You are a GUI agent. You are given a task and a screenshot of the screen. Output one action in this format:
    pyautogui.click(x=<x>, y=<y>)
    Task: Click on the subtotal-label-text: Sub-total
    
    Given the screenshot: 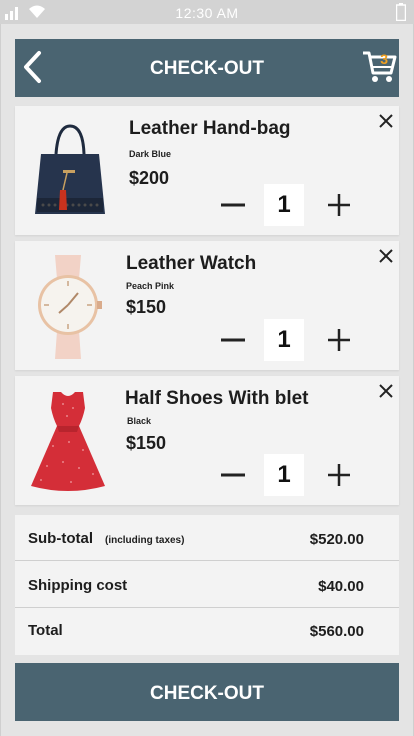 What is the action you would take?
    pyautogui.click(x=60, y=538)
    